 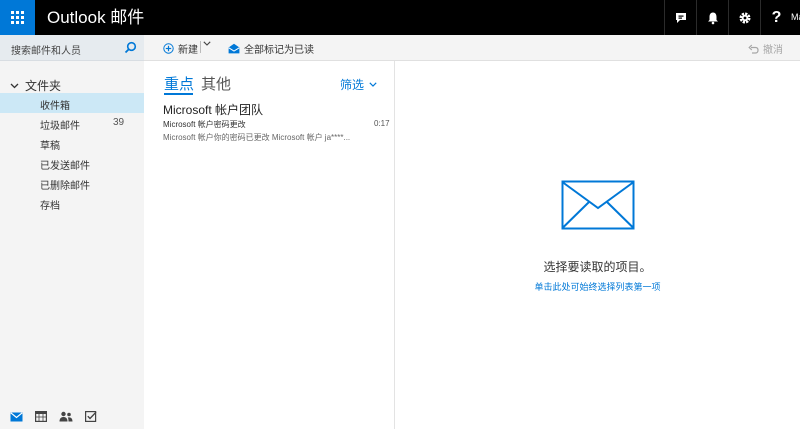 I want to click on folder-item-inbox: 收件箱, so click(x=72, y=103).